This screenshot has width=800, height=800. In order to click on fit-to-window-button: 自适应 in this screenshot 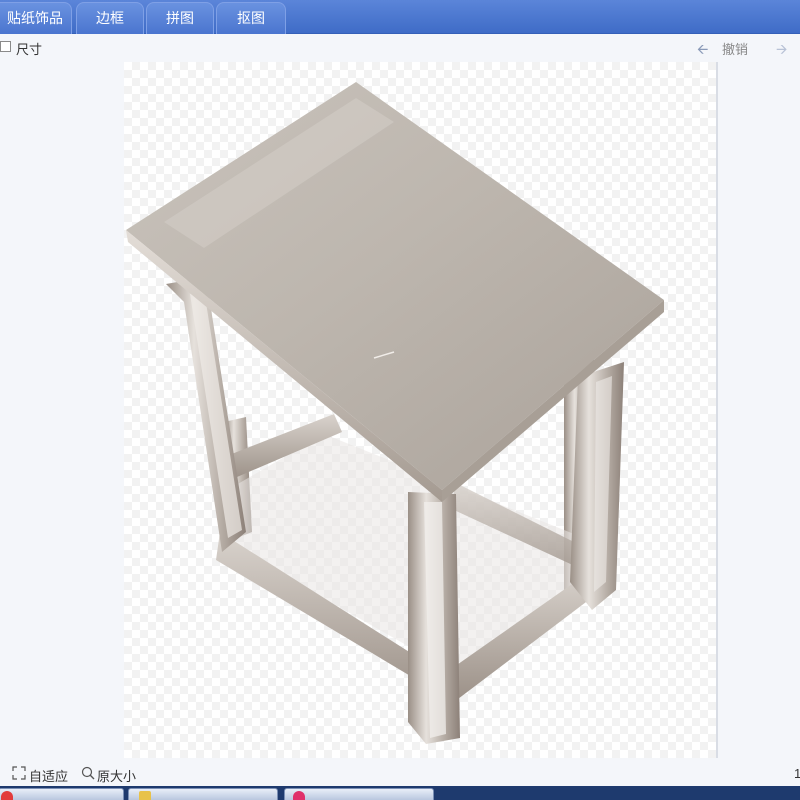, I will do `click(48, 775)`.